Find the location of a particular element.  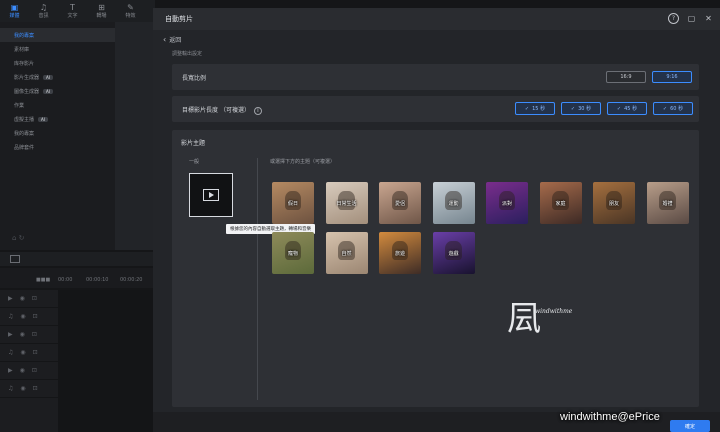

sidebar-item: 素材庫 is located at coordinates (57, 49).